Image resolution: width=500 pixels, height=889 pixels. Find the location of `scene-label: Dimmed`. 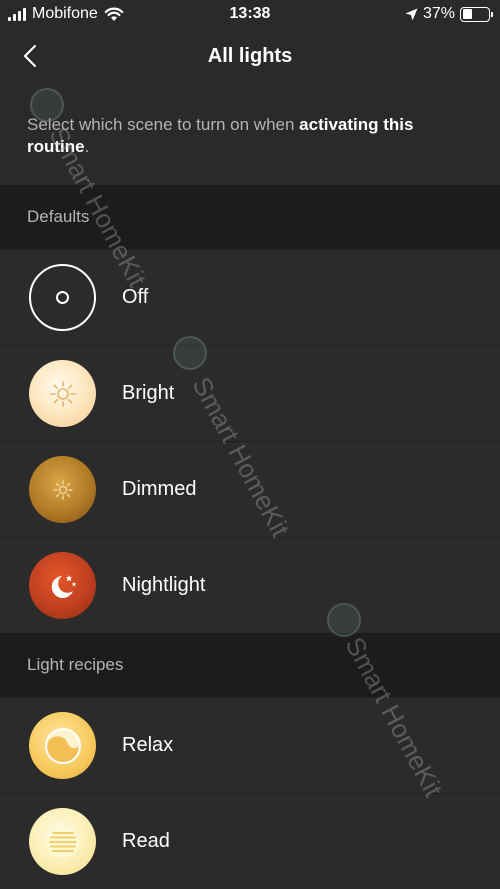

scene-label: Dimmed is located at coordinates (159, 488).